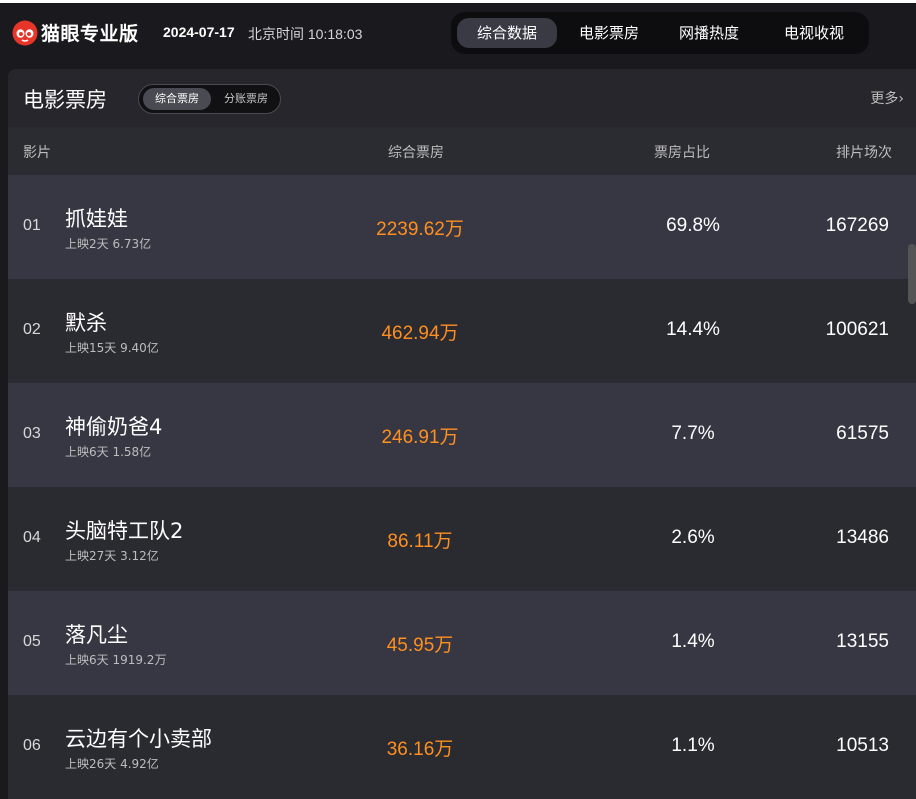  I want to click on panel-header: 电影票房 综合票房 分账票房 更多›, so click(462, 98).